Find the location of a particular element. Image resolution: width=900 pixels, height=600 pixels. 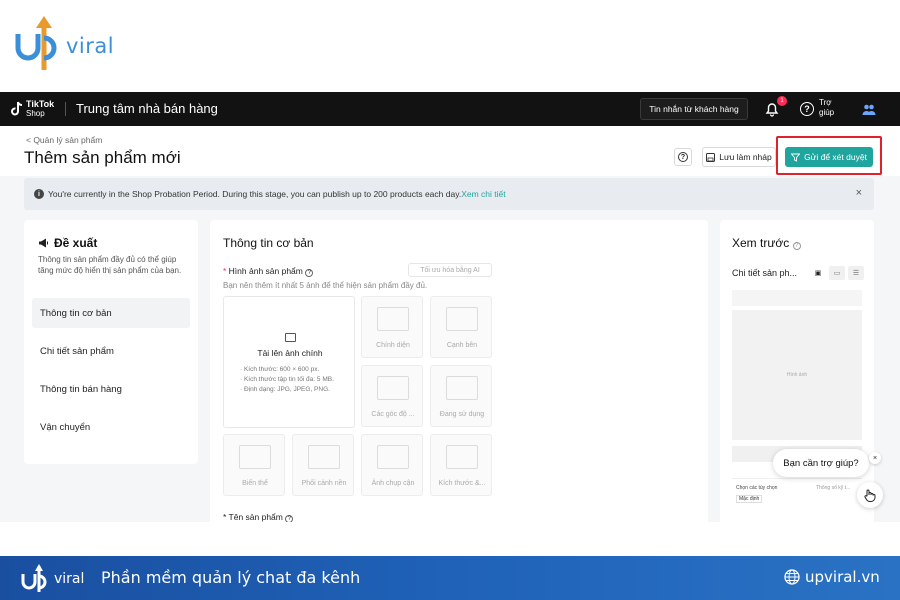

hand-icon is located at coordinates (870, 495).